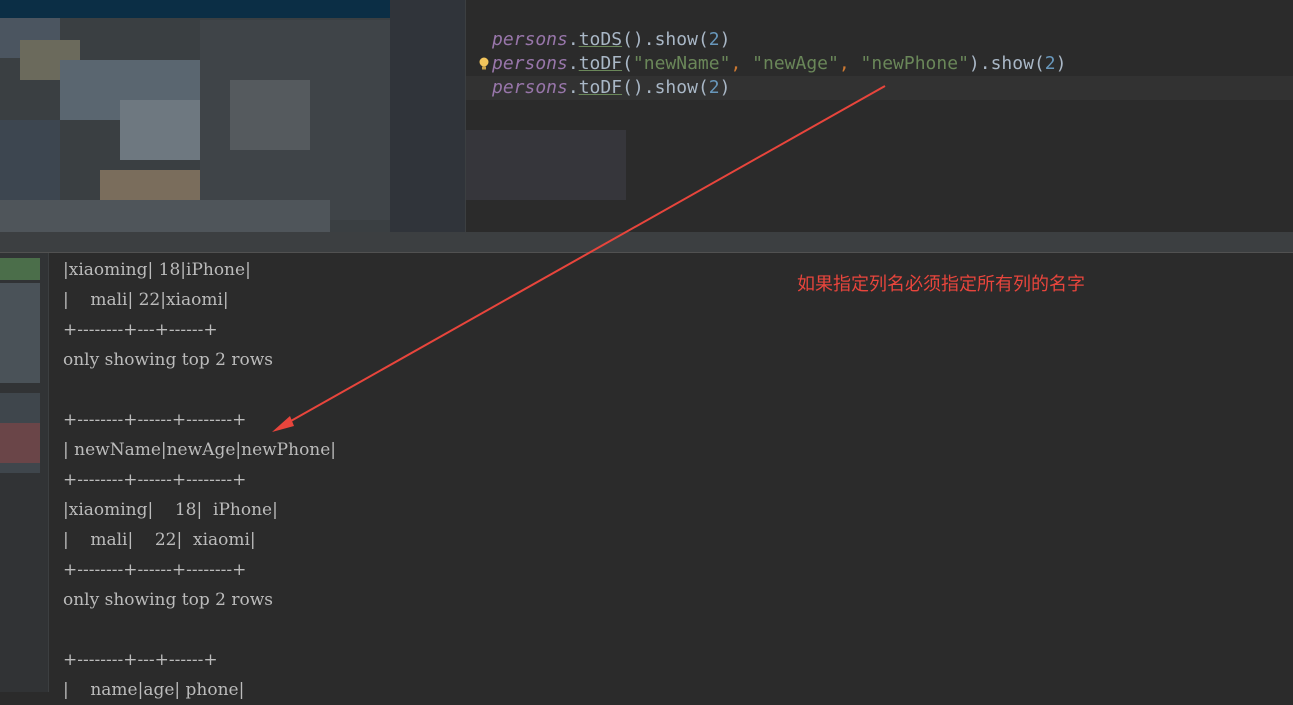 The height and width of the screenshot is (705, 1293). I want to click on console-line: | newName|newAge|newPhone|, so click(200, 450).